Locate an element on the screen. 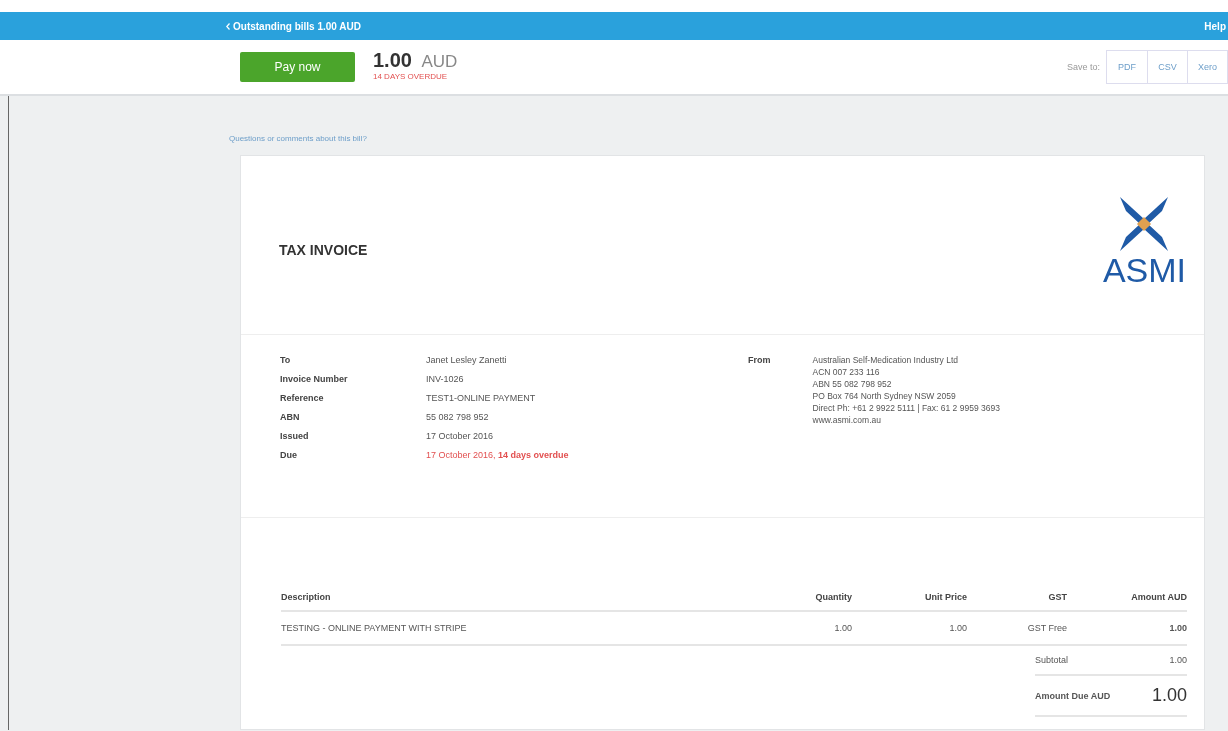 This screenshot has width=1228, height=731. detail-label: Due is located at coordinates (289, 455).